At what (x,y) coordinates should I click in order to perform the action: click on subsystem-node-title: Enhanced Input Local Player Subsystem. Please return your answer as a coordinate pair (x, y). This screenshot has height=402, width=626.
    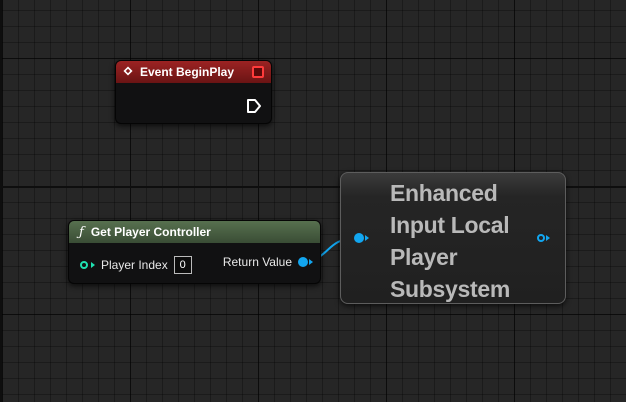
    Looking at the image, I should click on (460, 241).